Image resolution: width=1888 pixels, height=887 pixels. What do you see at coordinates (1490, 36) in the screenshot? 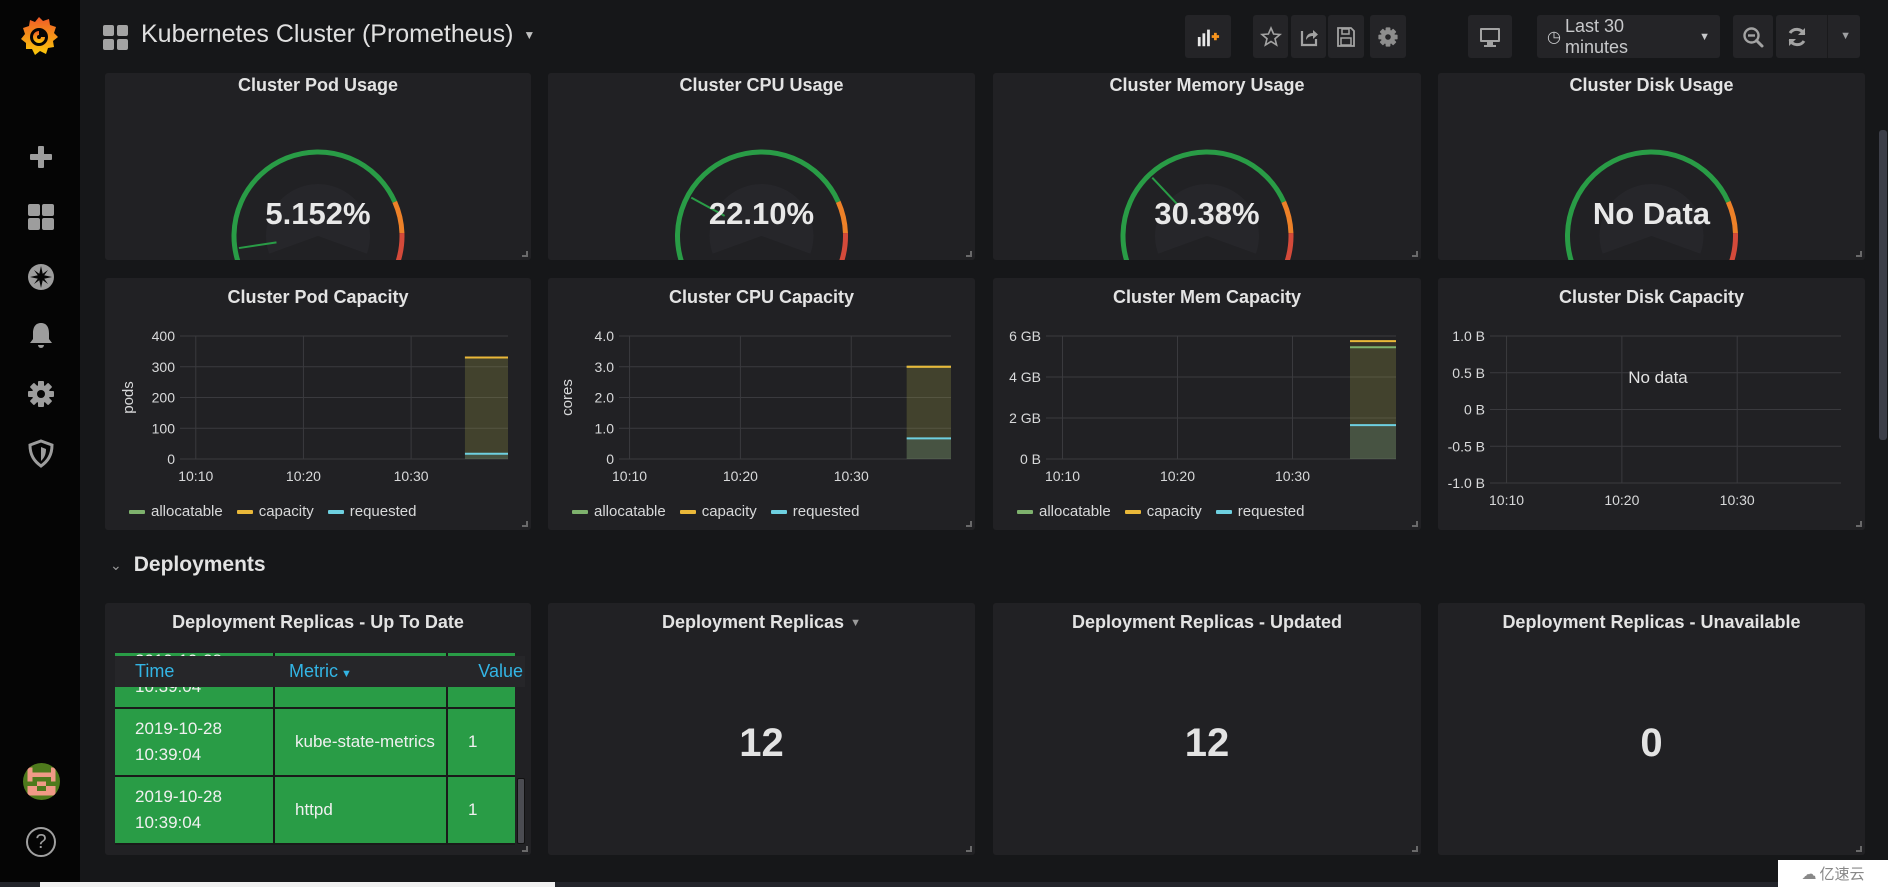
I see `tv-mode-button` at bounding box center [1490, 36].